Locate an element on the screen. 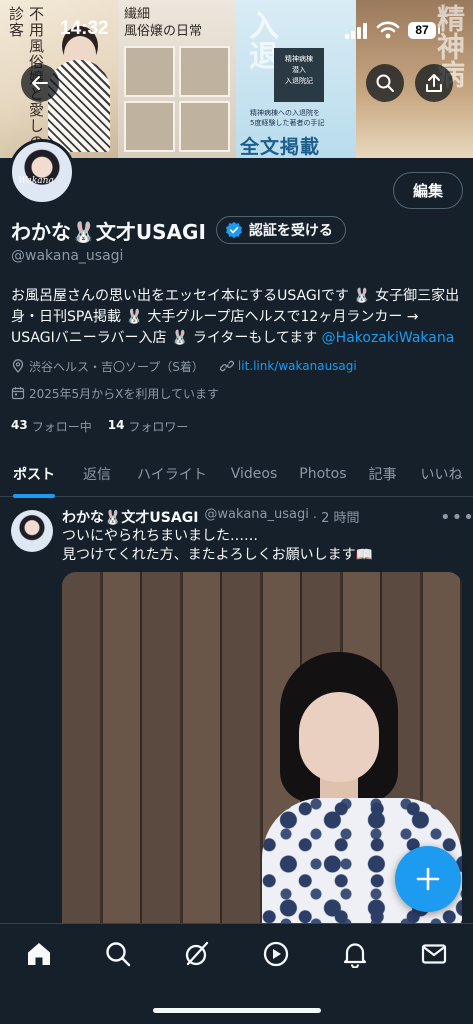 The image size is (473, 1024). joined-text: 2025年5月からXを利用しています is located at coordinates (124, 393).